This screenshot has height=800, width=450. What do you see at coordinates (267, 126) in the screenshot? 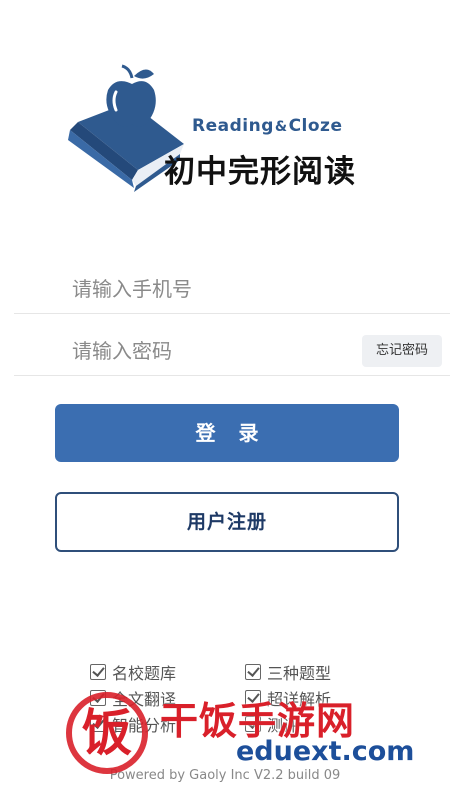
I see `brand-english-title: Reading&Cloze` at bounding box center [267, 126].